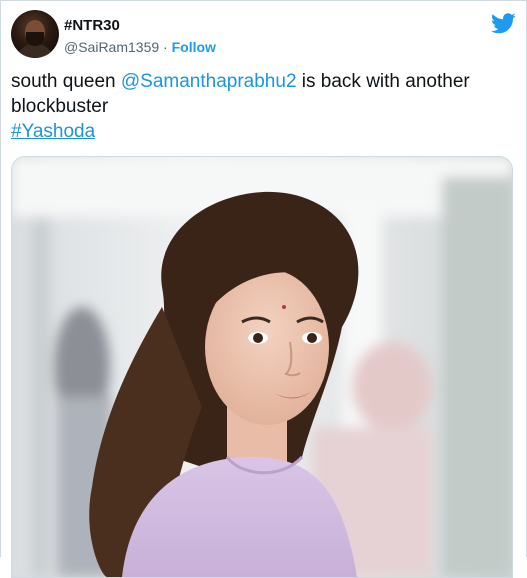 This screenshot has width=527, height=578. Describe the element at coordinates (263, 35) in the screenshot. I see `tweet-header: #NTR30 @SaiRam1359 · Follow` at that location.